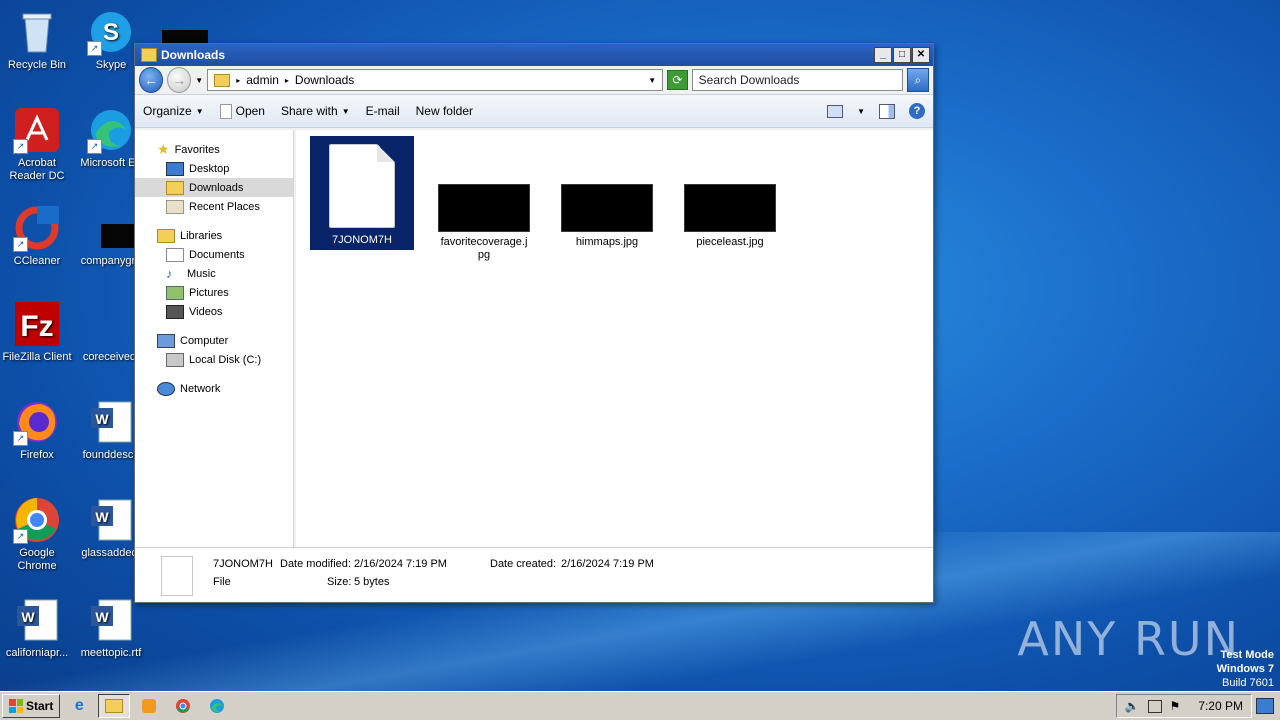  Describe the element at coordinates (444, 111) in the screenshot. I see `new-folder-button: New folder` at that location.